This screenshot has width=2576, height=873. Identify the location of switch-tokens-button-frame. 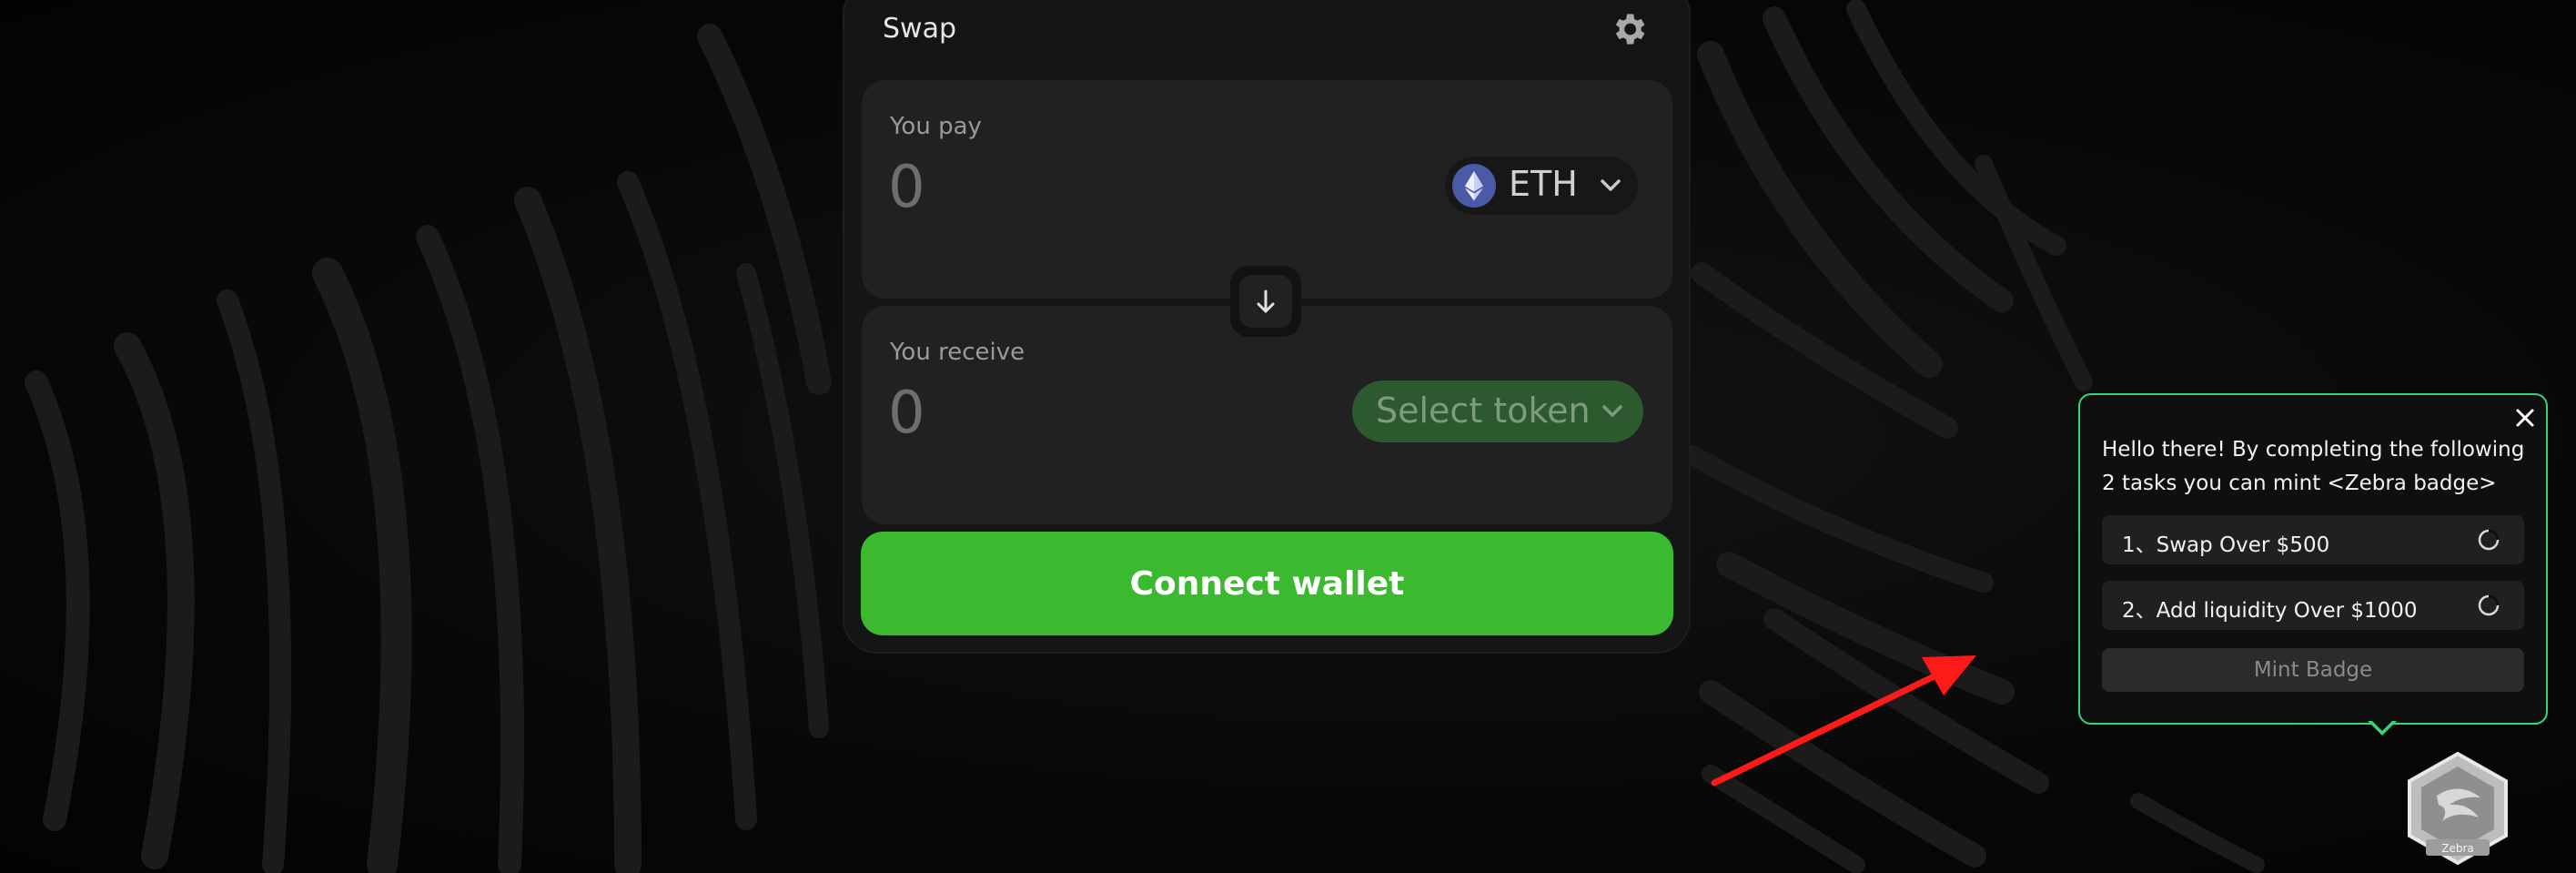
(1265, 301).